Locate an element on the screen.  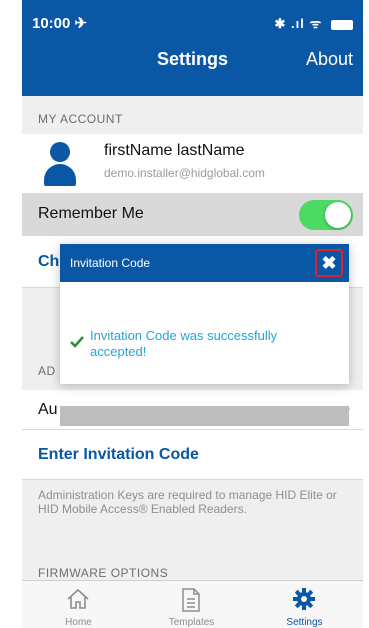
admin-row-label: Au is located at coordinates (48, 409).